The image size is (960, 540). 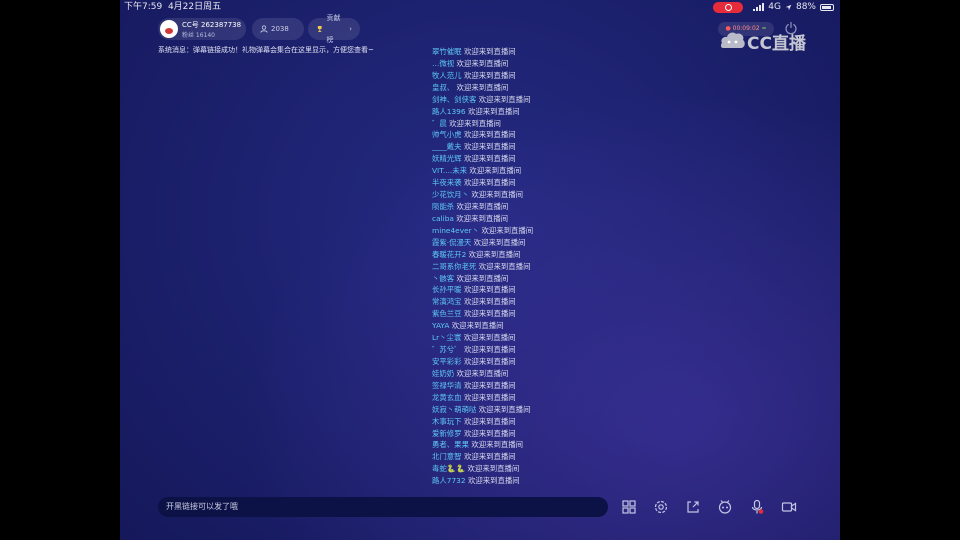 I want to click on chat-nickname: caliba, so click(x=443, y=218).